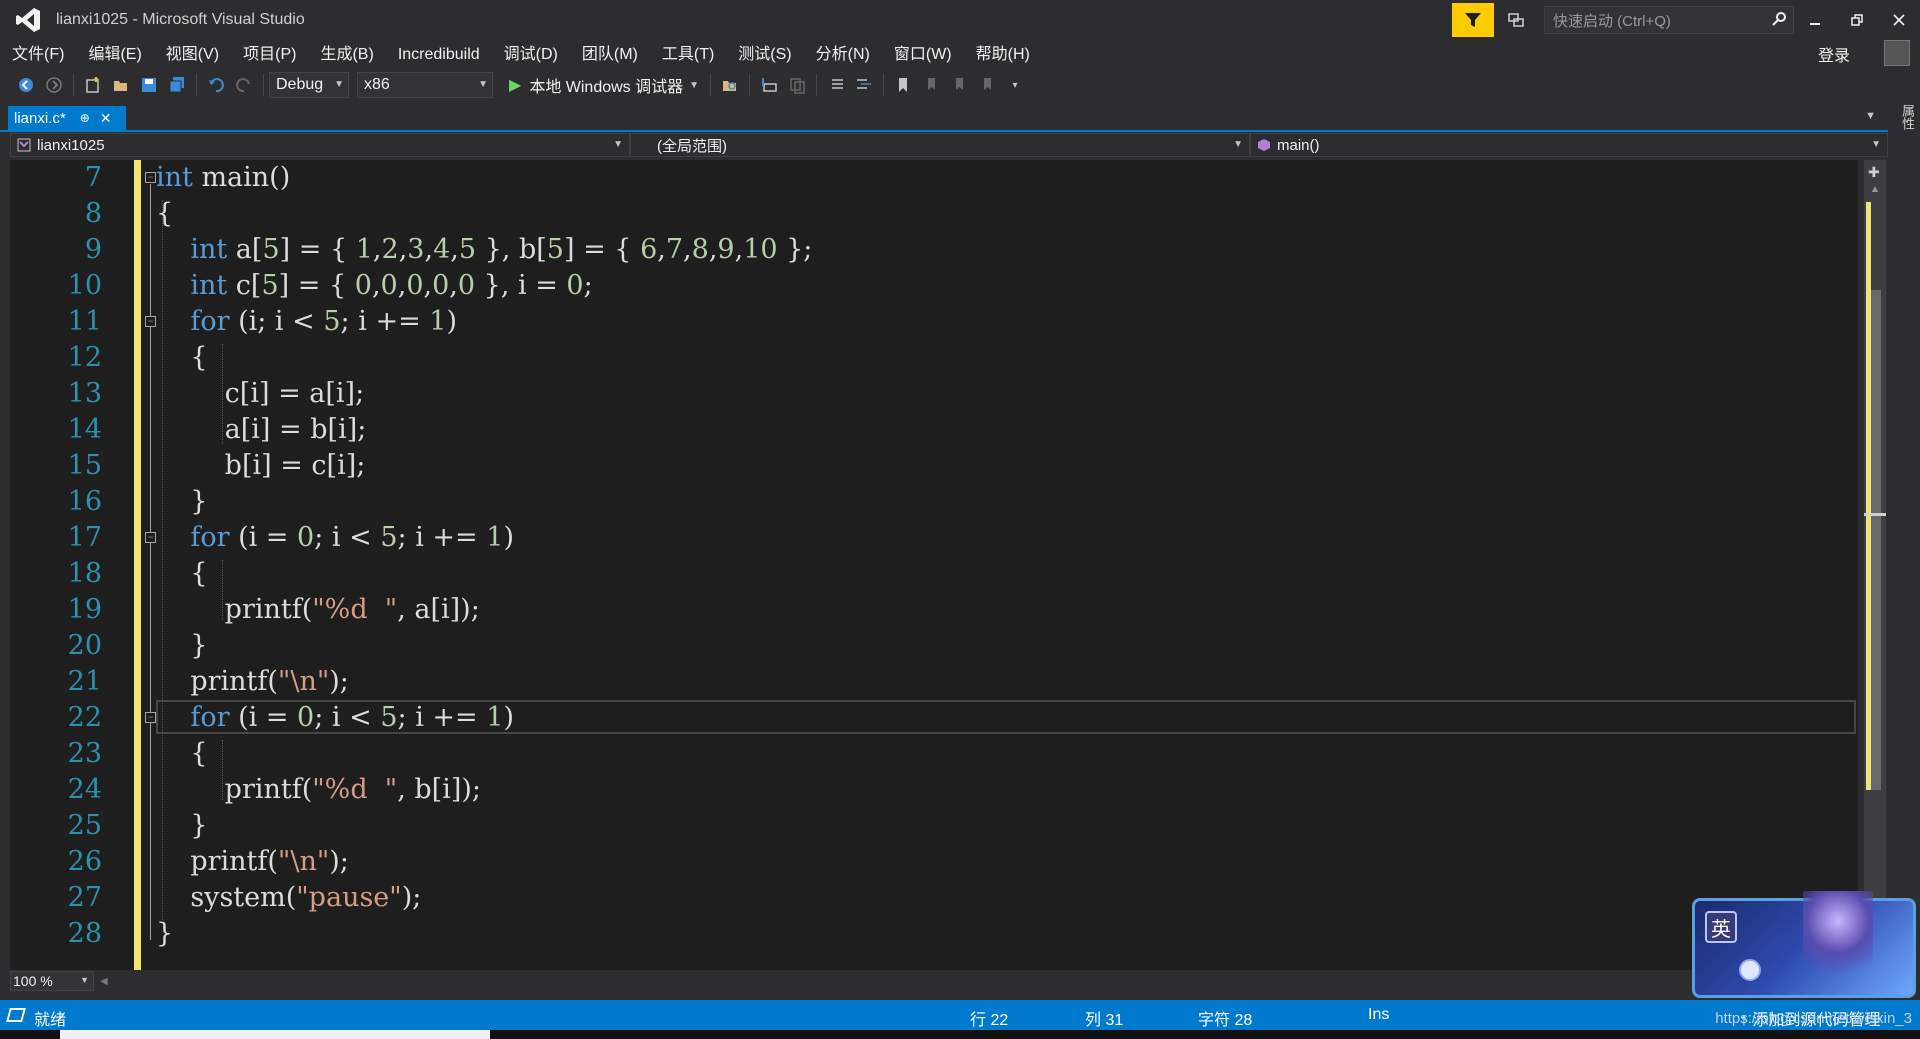 This screenshot has width=1920, height=1039. What do you see at coordinates (1225, 1020) in the screenshot?
I see `status-char: 字符 28` at bounding box center [1225, 1020].